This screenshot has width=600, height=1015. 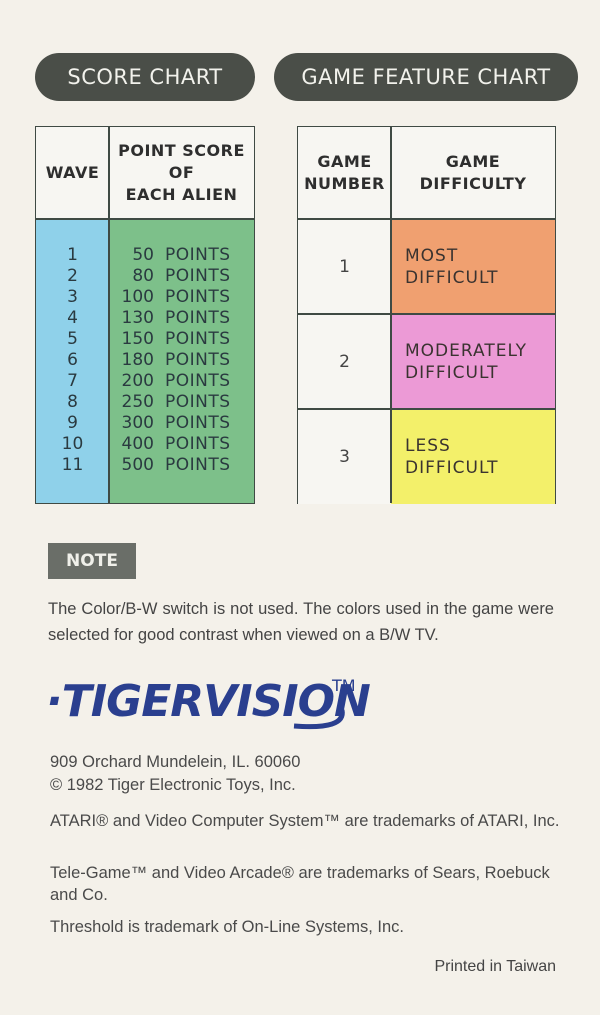 I want to click on wave-header-text: WAVE, so click(x=72, y=172).